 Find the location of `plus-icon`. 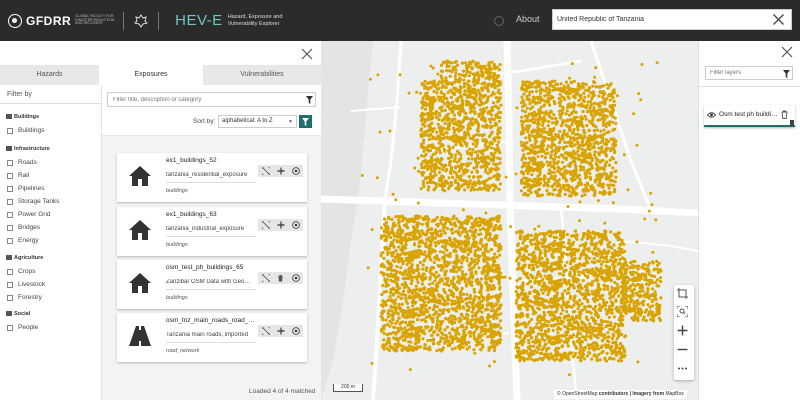

plus-icon is located at coordinates (682, 330).